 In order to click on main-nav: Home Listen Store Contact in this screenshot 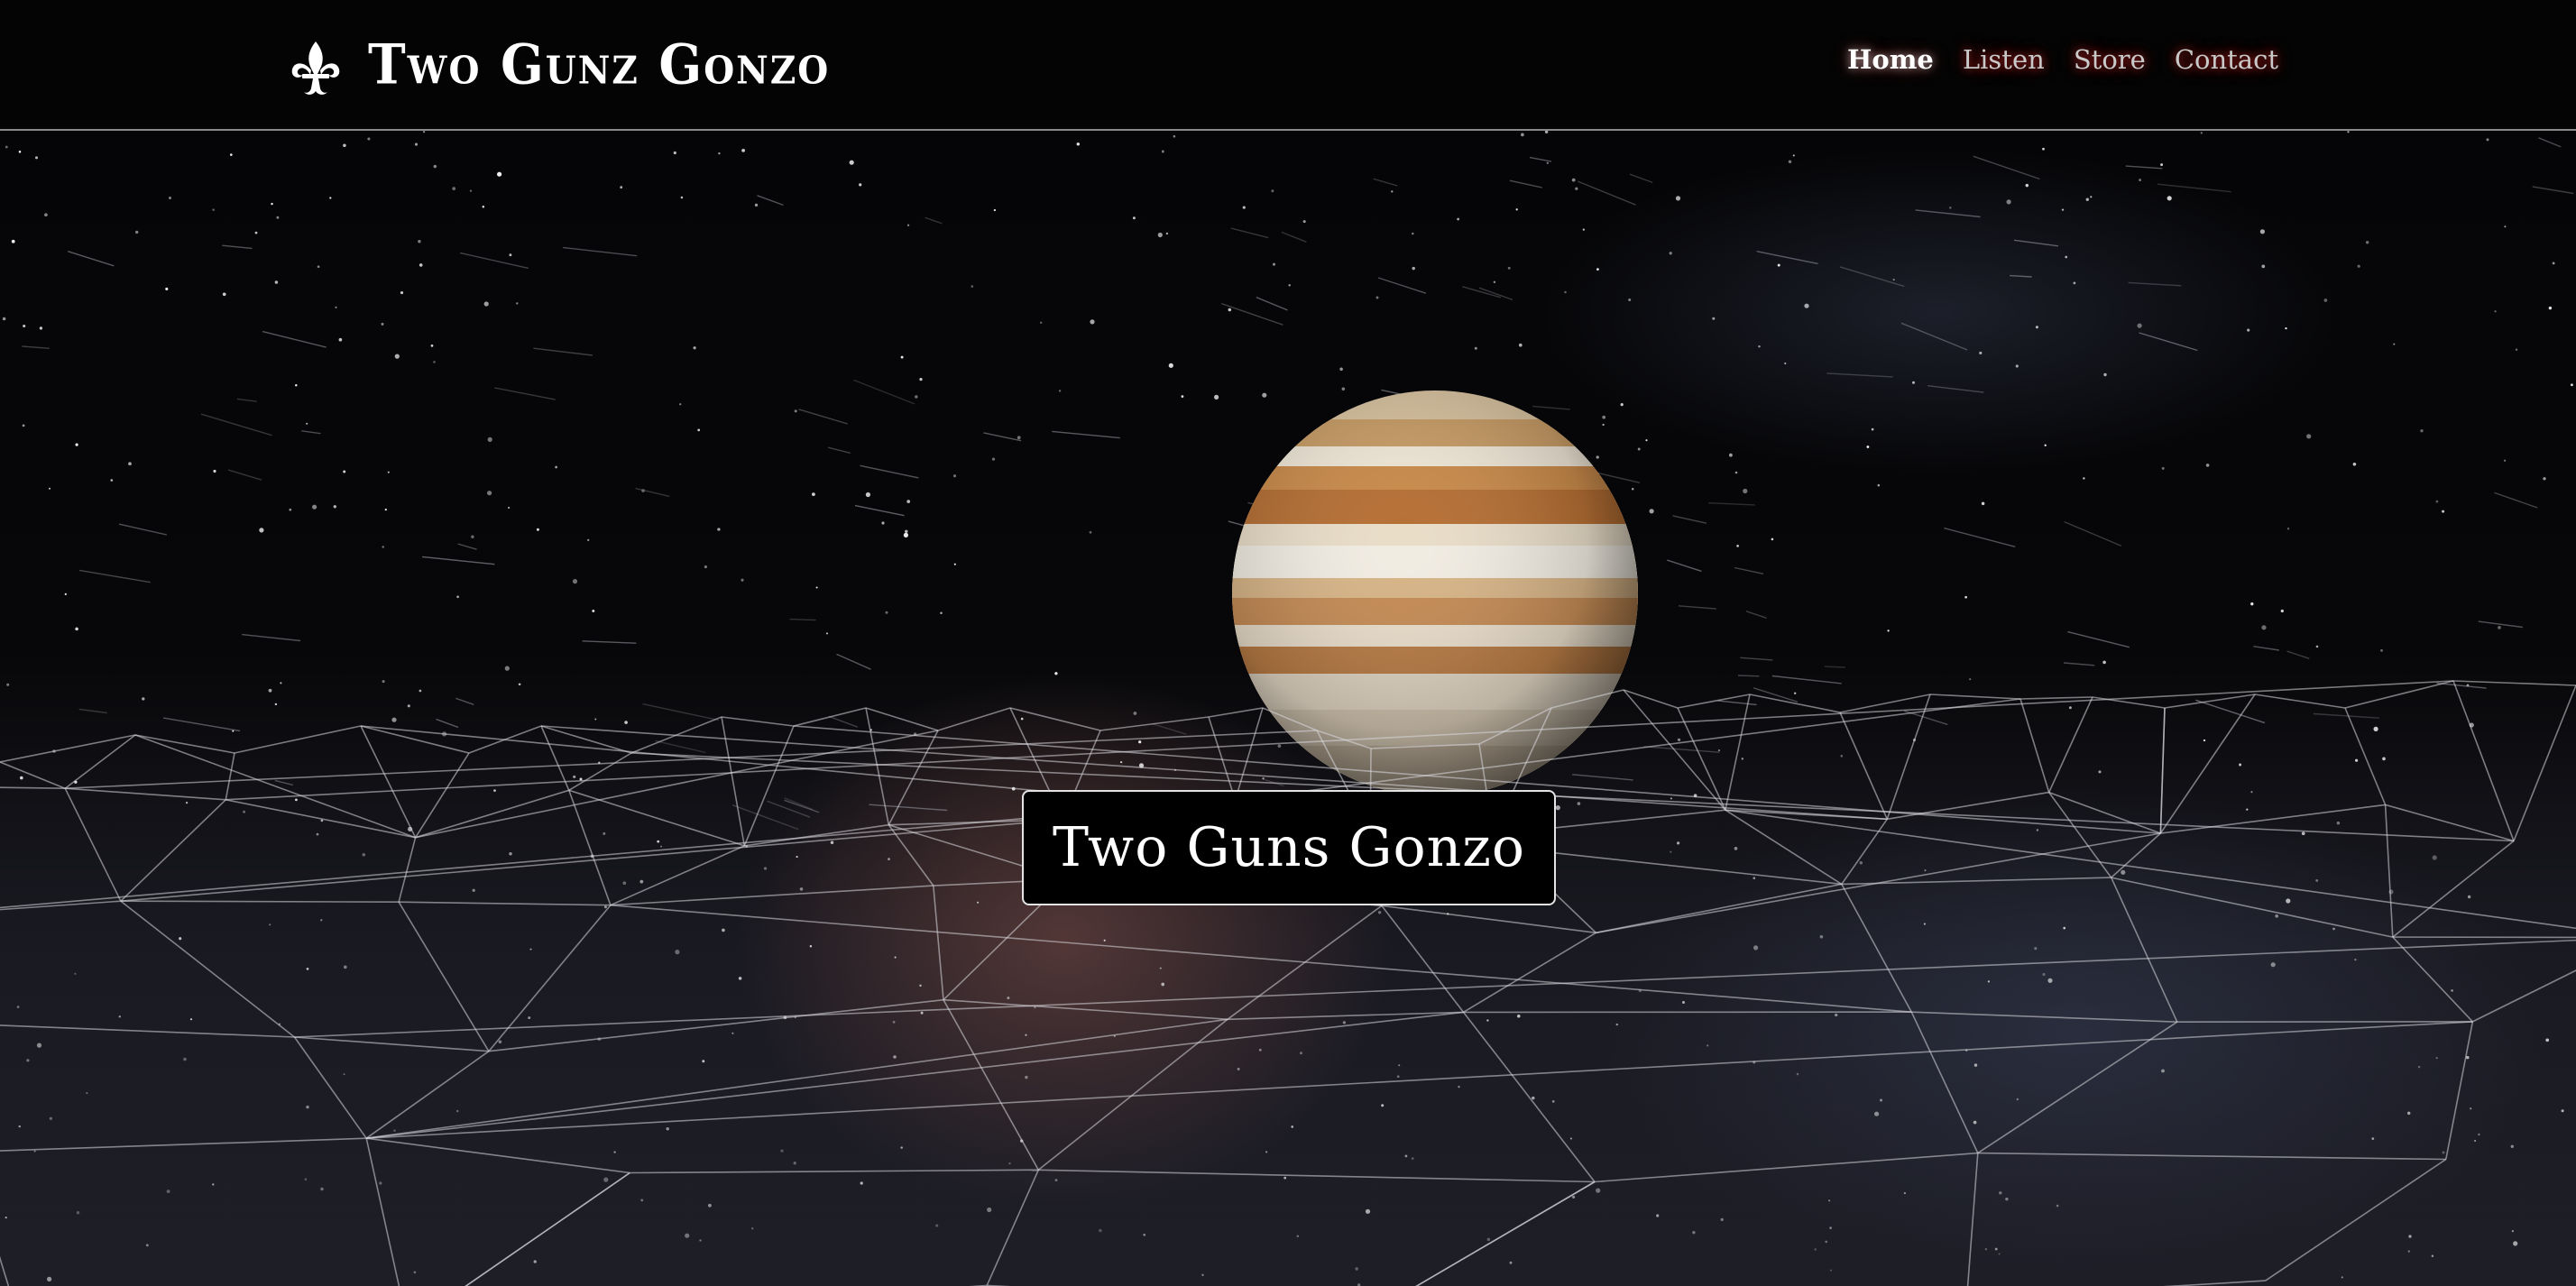, I will do `click(2062, 59)`.